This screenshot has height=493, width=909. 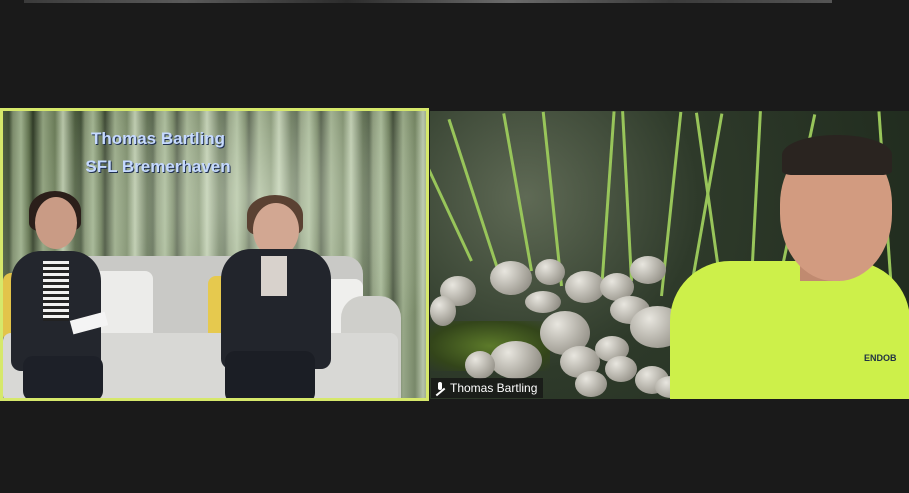 What do you see at coordinates (123, 306) in the screenshot?
I see `pillow-white` at bounding box center [123, 306].